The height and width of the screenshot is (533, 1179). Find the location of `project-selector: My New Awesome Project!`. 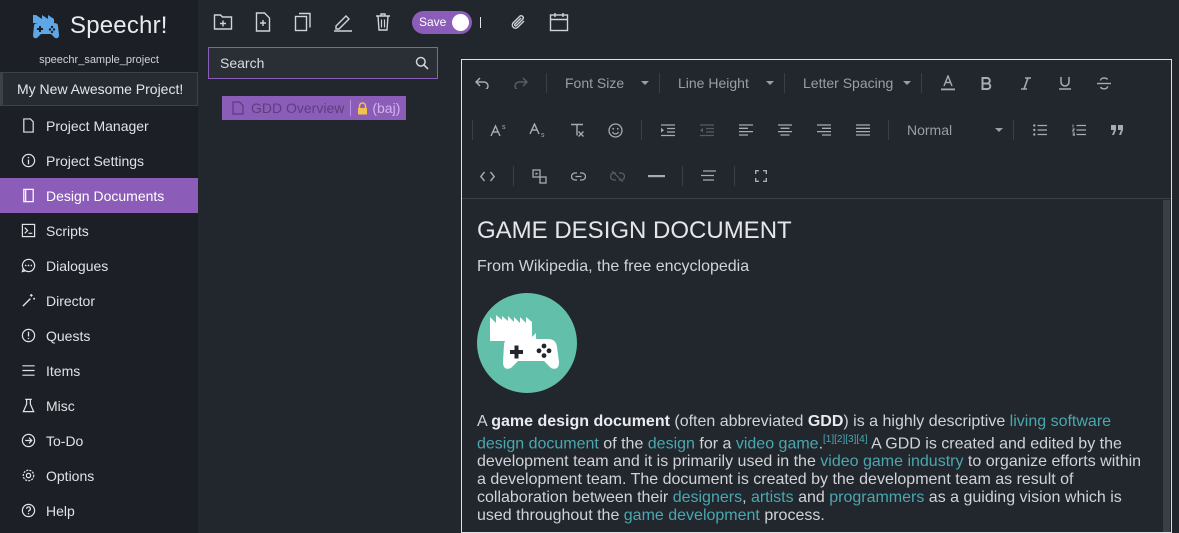

project-selector: My New Awesome Project! is located at coordinates (99, 89).